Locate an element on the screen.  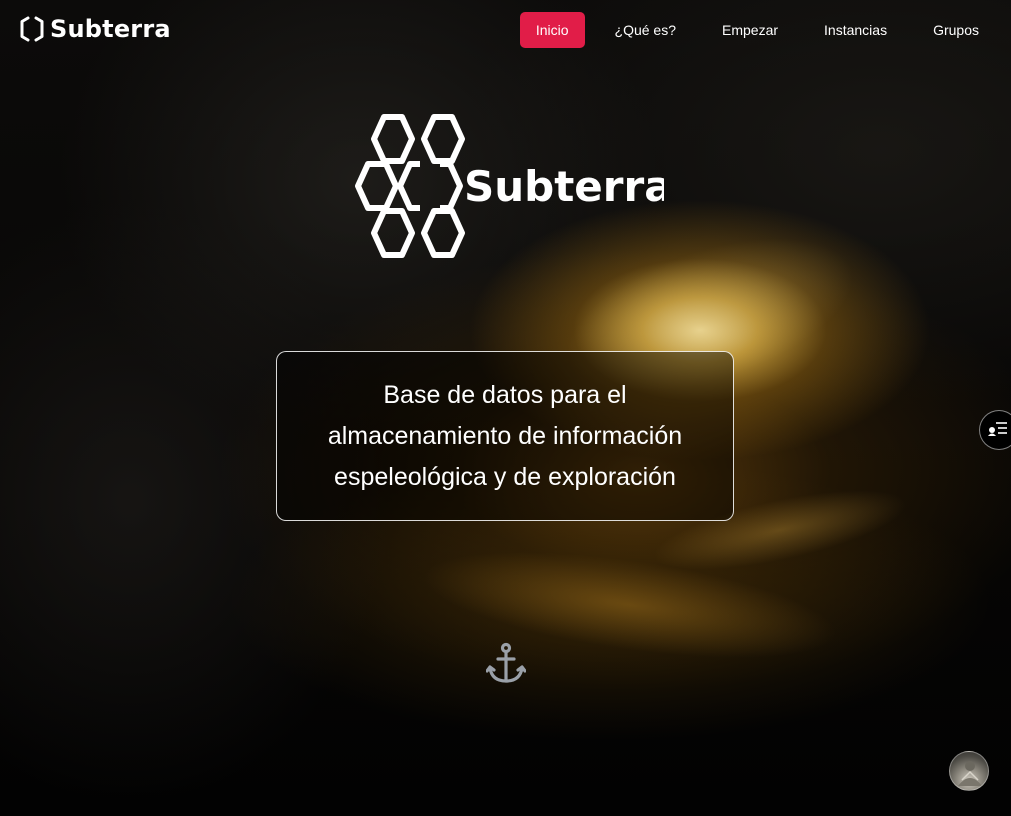
hero-logo-text: Subterra is located at coordinates (564, 186).